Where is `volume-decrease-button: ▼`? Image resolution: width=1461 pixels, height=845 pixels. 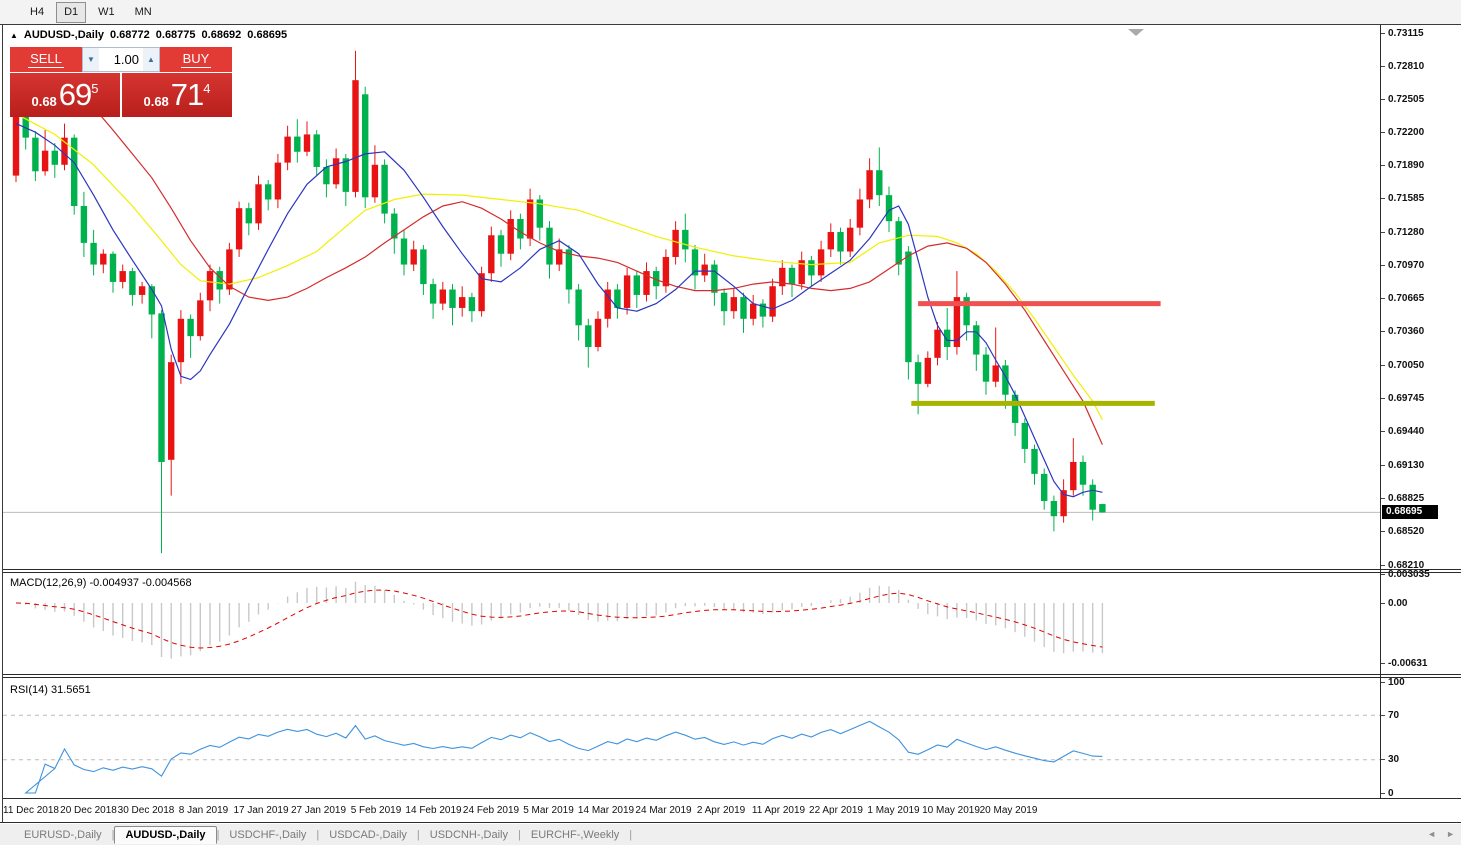
volume-decrease-button: ▼ is located at coordinates (91, 59).